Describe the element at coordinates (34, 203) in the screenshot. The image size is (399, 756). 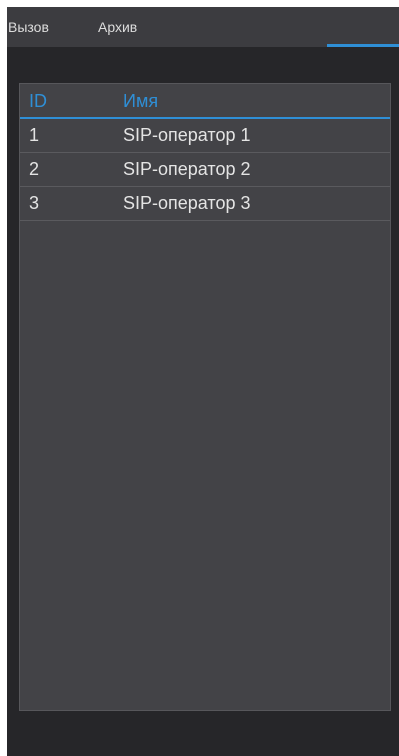
I see `row-id: 3` at that location.